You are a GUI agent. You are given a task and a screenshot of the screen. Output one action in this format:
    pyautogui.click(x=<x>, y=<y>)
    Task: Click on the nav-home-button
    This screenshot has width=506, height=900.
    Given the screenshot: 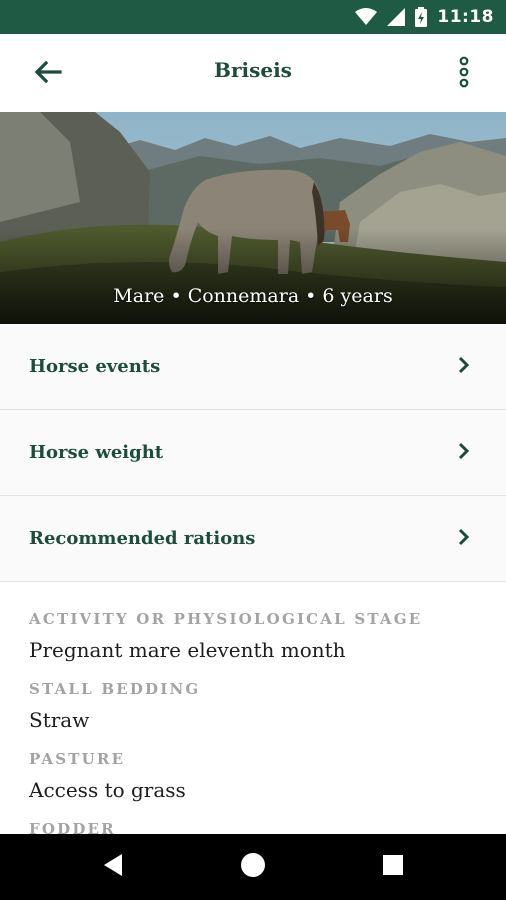 What is the action you would take?
    pyautogui.click(x=253, y=867)
    